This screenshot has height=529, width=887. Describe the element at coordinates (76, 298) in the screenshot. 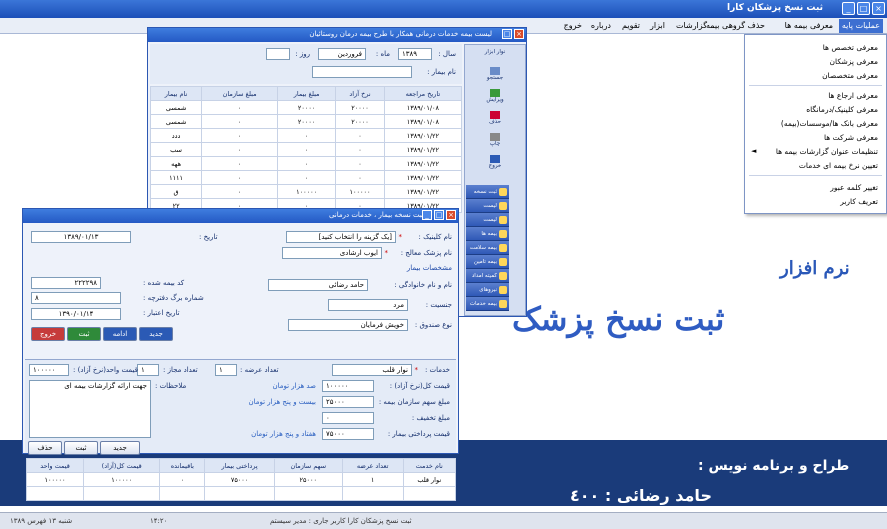

I see `booklet-input: ۸` at that location.